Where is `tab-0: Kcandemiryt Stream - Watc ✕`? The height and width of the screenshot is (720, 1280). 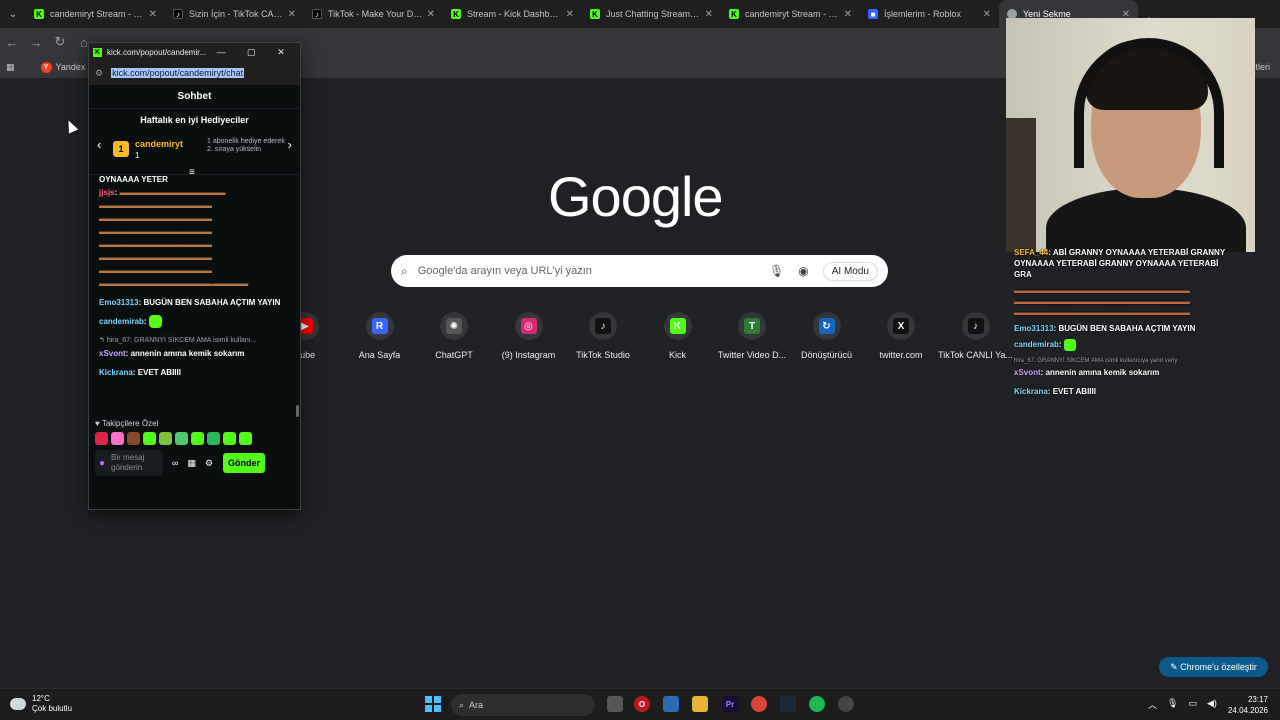
tab-0: Kcandemiryt Stream - Watc ✕ is located at coordinates (95, 14).